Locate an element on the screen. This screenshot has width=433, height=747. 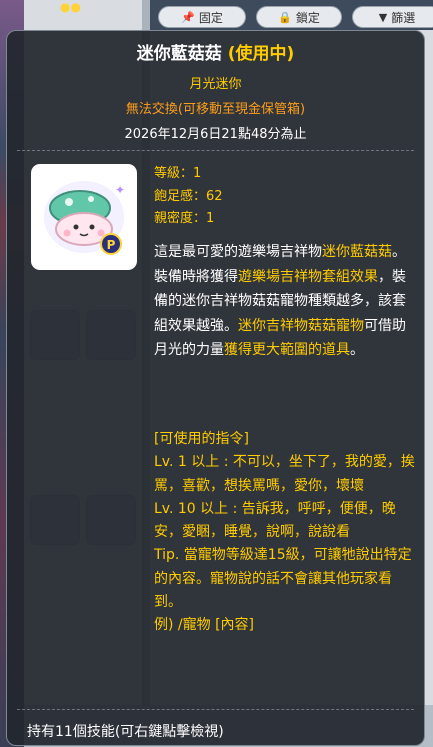
mini-blue-mushroom-pet-icon: P ✦ is located at coordinates (84, 218).